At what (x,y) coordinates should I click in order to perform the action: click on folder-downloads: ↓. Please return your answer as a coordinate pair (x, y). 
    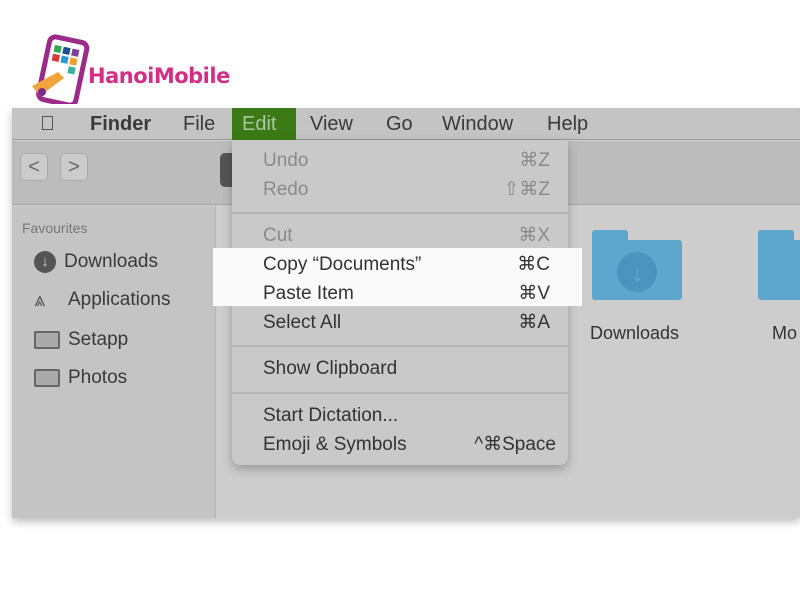
    Looking at the image, I should click on (637, 265).